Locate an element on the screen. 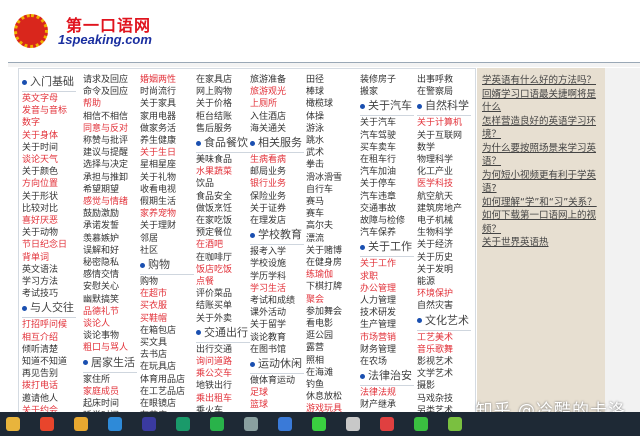 This screenshot has height=436, width=640. topic-link: 游泳 is located at coordinates (333, 129).